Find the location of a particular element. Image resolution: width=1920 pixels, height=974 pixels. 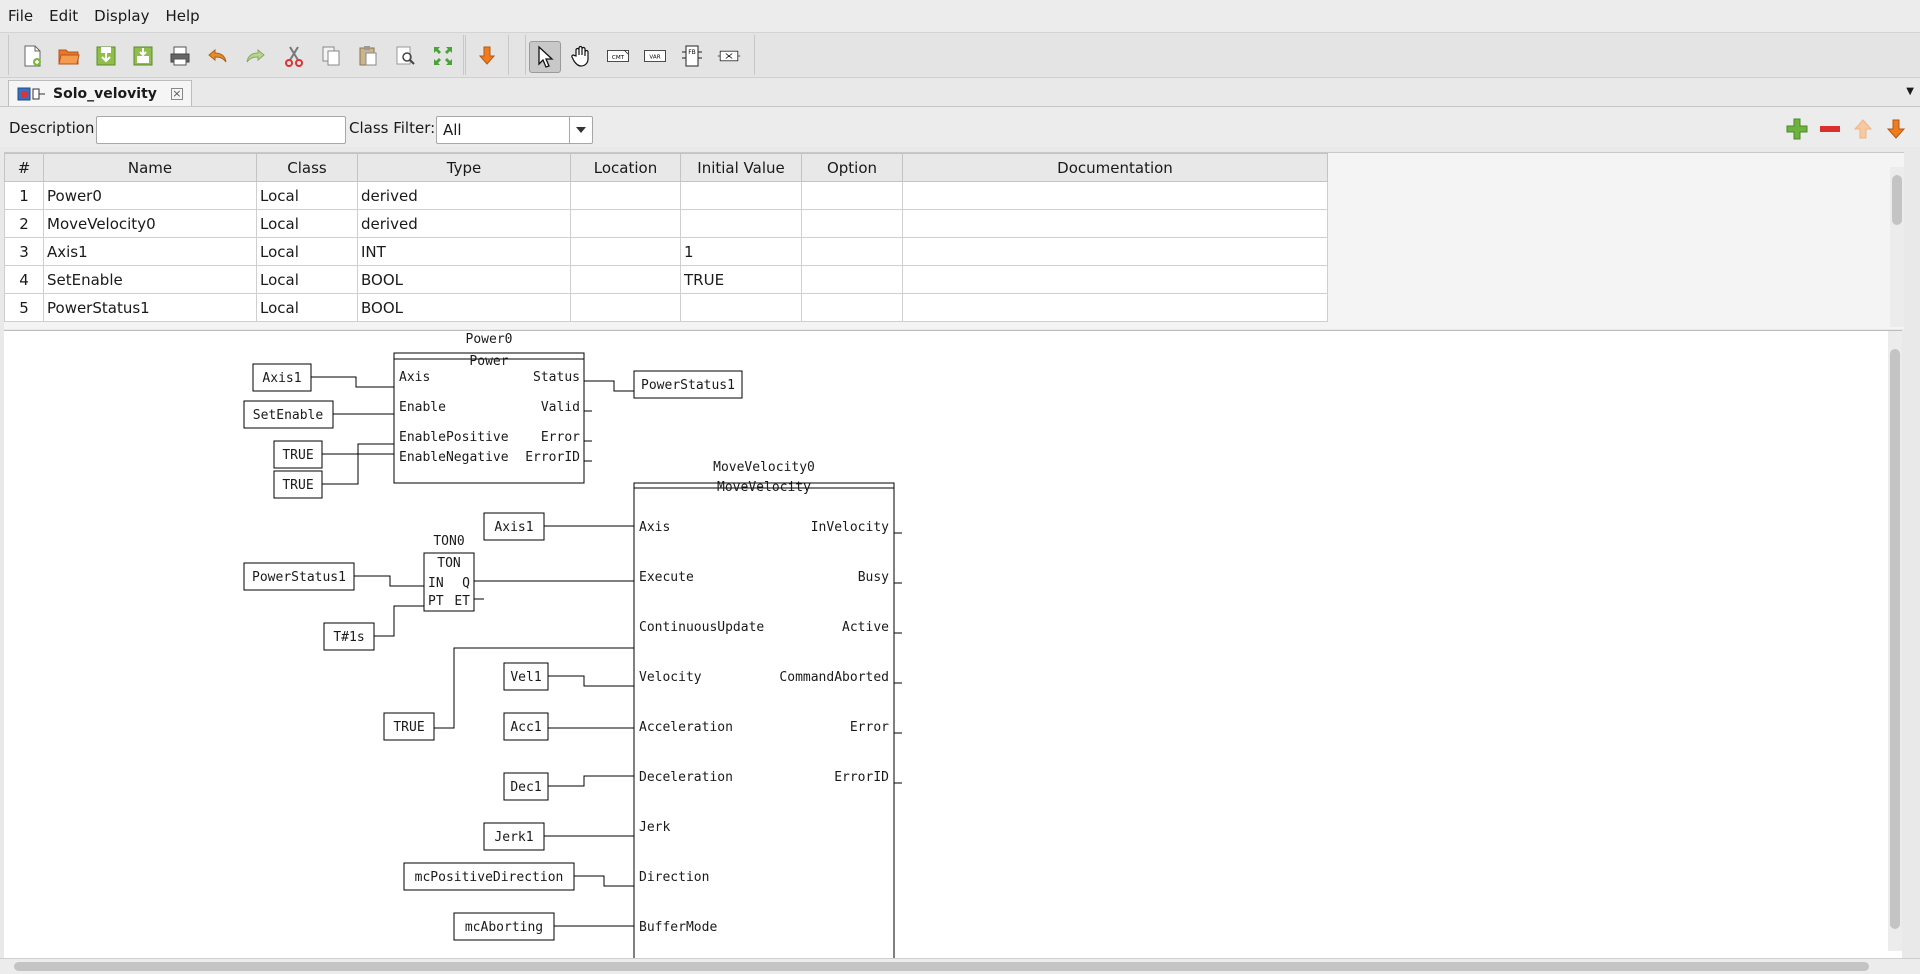

description-input is located at coordinates (221, 130).